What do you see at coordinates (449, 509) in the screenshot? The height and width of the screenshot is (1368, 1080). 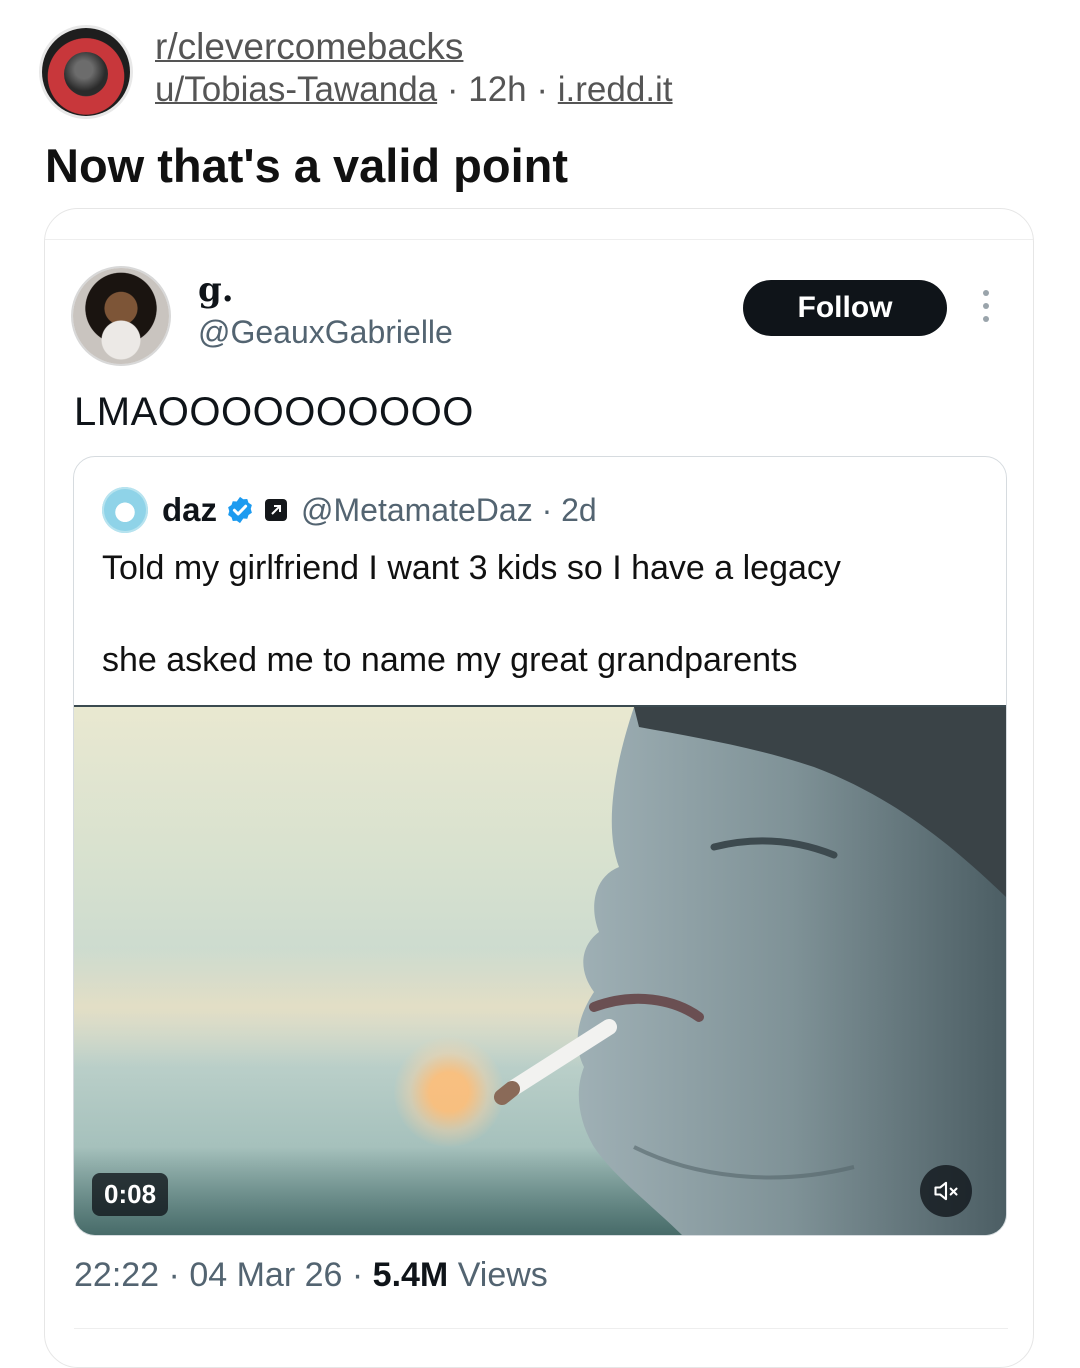 I see `quoted-handle-and-time: @MetamateDaz · 2d` at bounding box center [449, 509].